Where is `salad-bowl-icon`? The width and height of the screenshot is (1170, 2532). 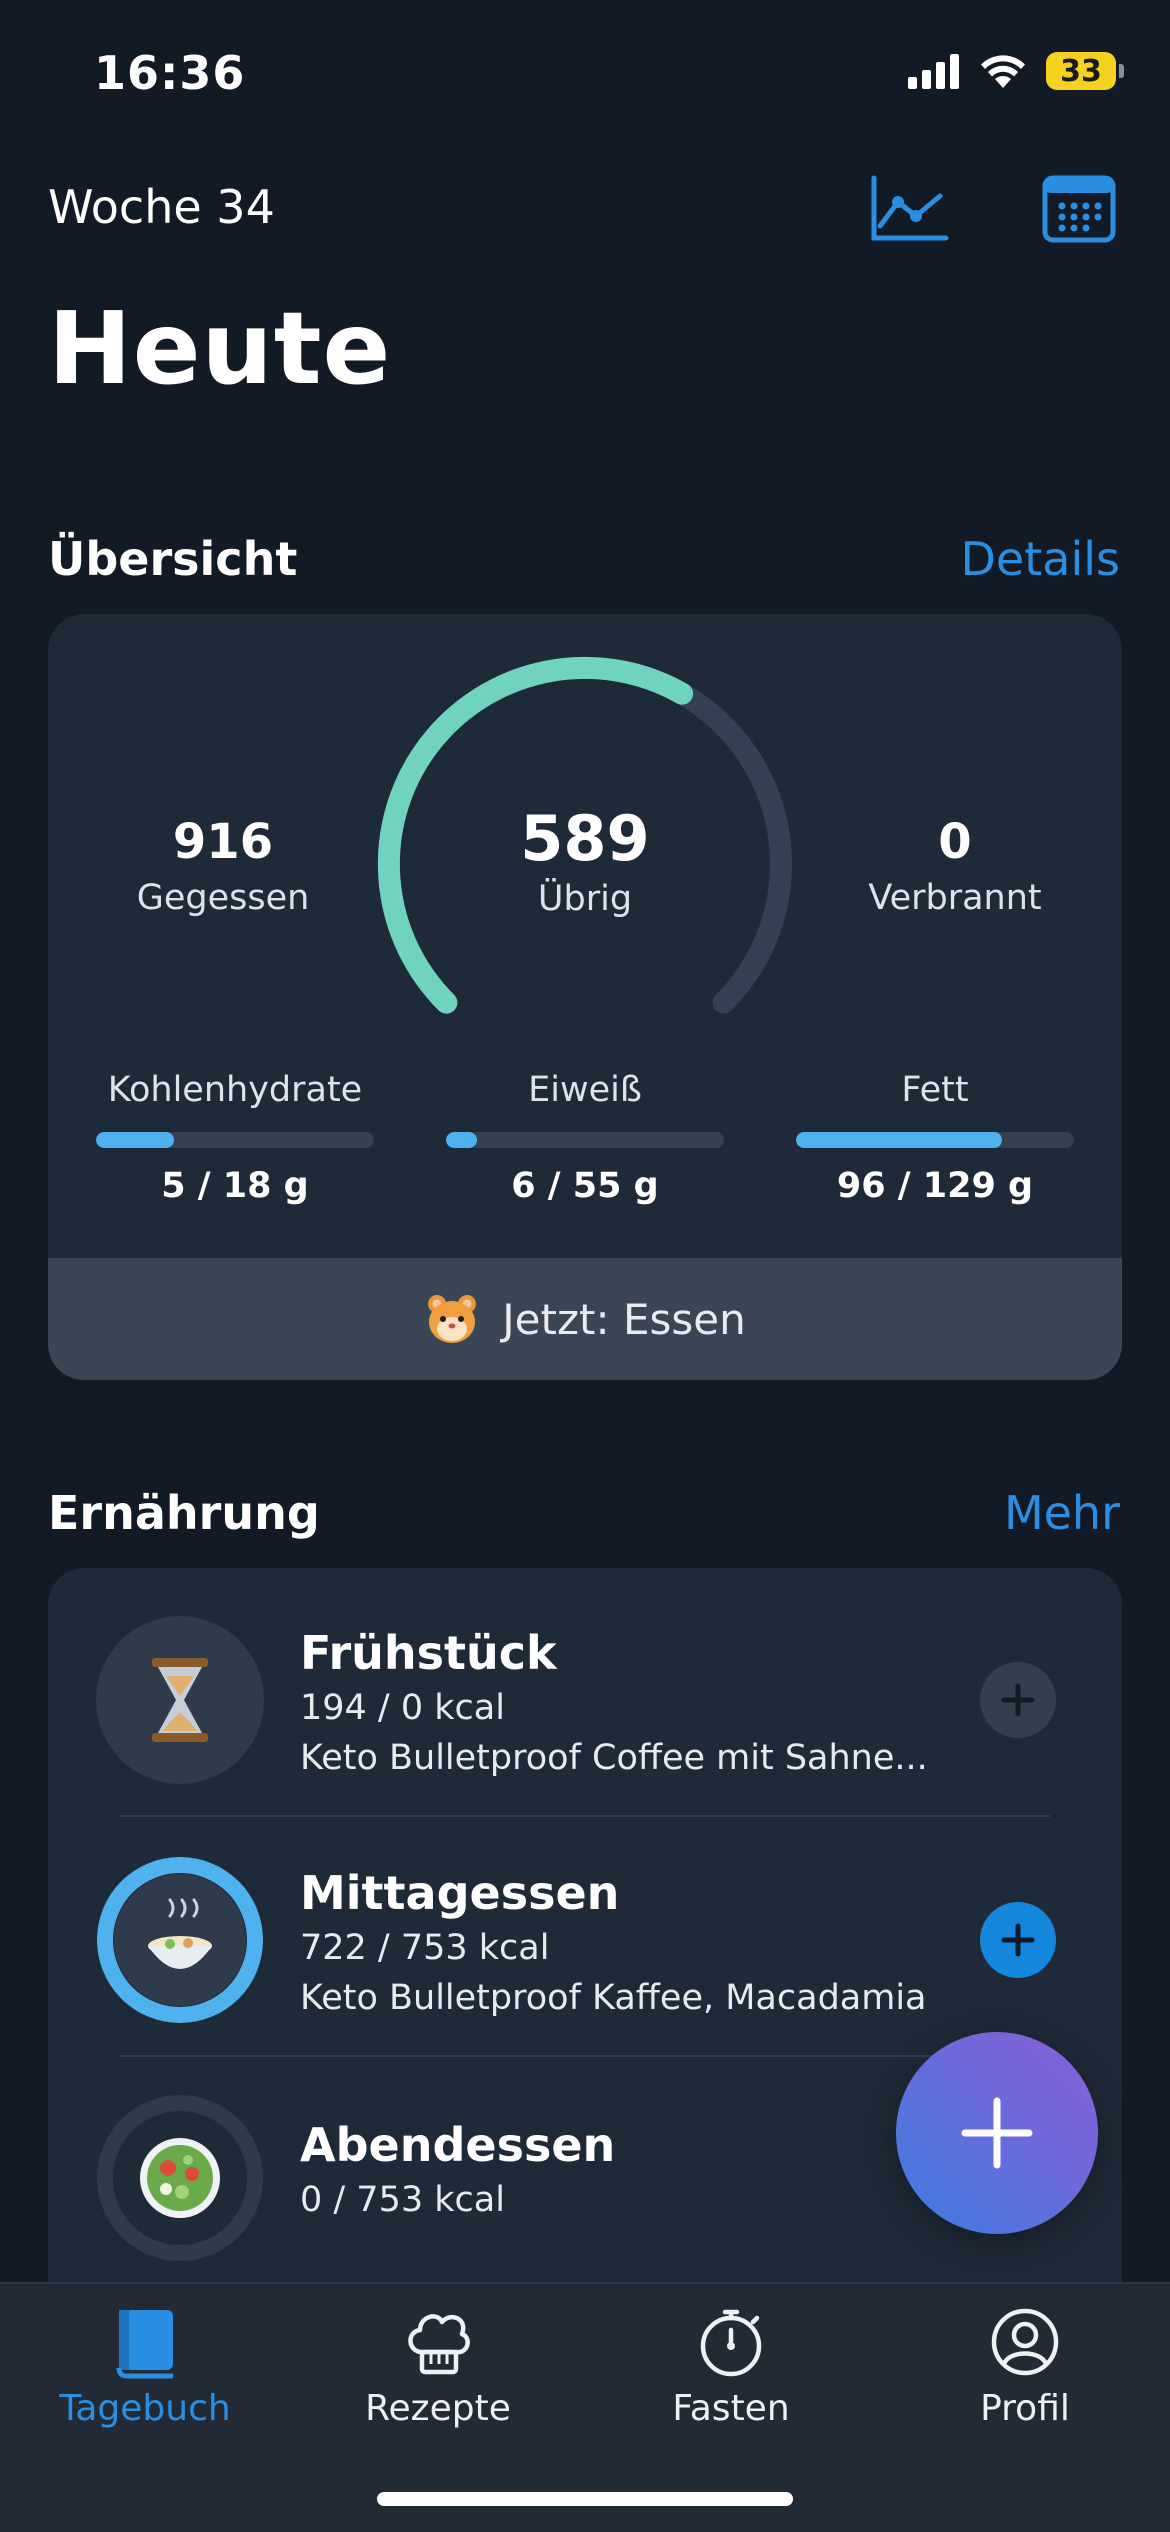
salad-bowl-icon is located at coordinates (180, 2178).